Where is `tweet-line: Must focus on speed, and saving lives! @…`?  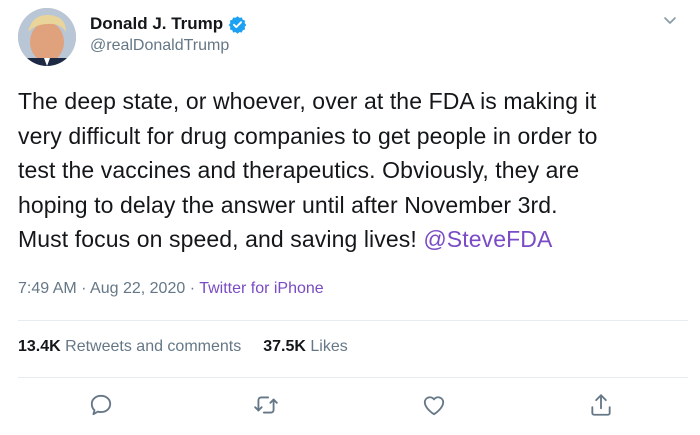
tweet-line: Must focus on speed, and saving lives! @… is located at coordinates (353, 239).